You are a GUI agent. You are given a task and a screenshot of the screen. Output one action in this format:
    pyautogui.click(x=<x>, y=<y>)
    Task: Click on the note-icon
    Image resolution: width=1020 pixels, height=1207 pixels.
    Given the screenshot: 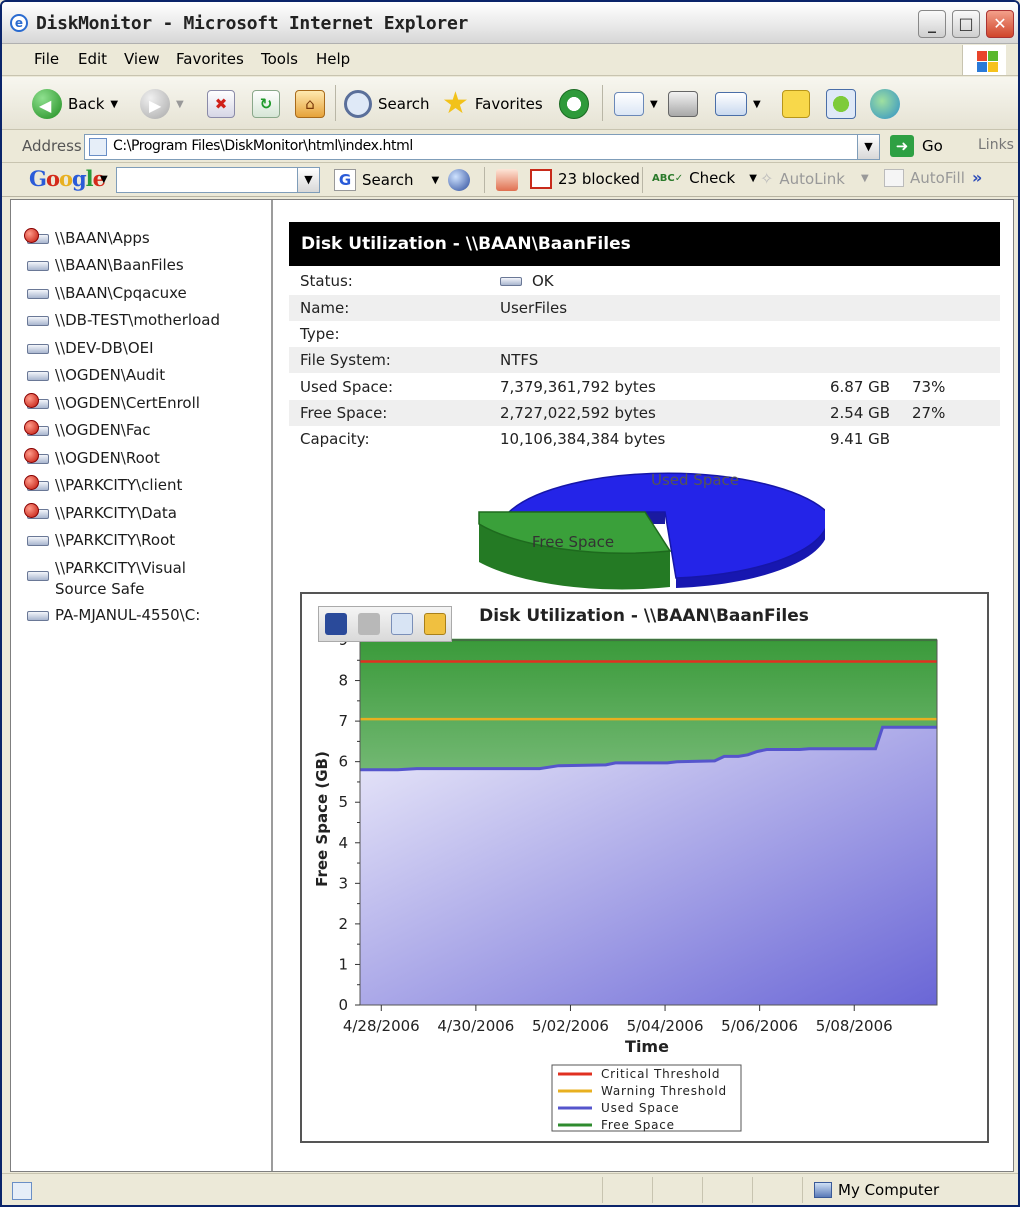 What is the action you would take?
    pyautogui.click(x=796, y=104)
    